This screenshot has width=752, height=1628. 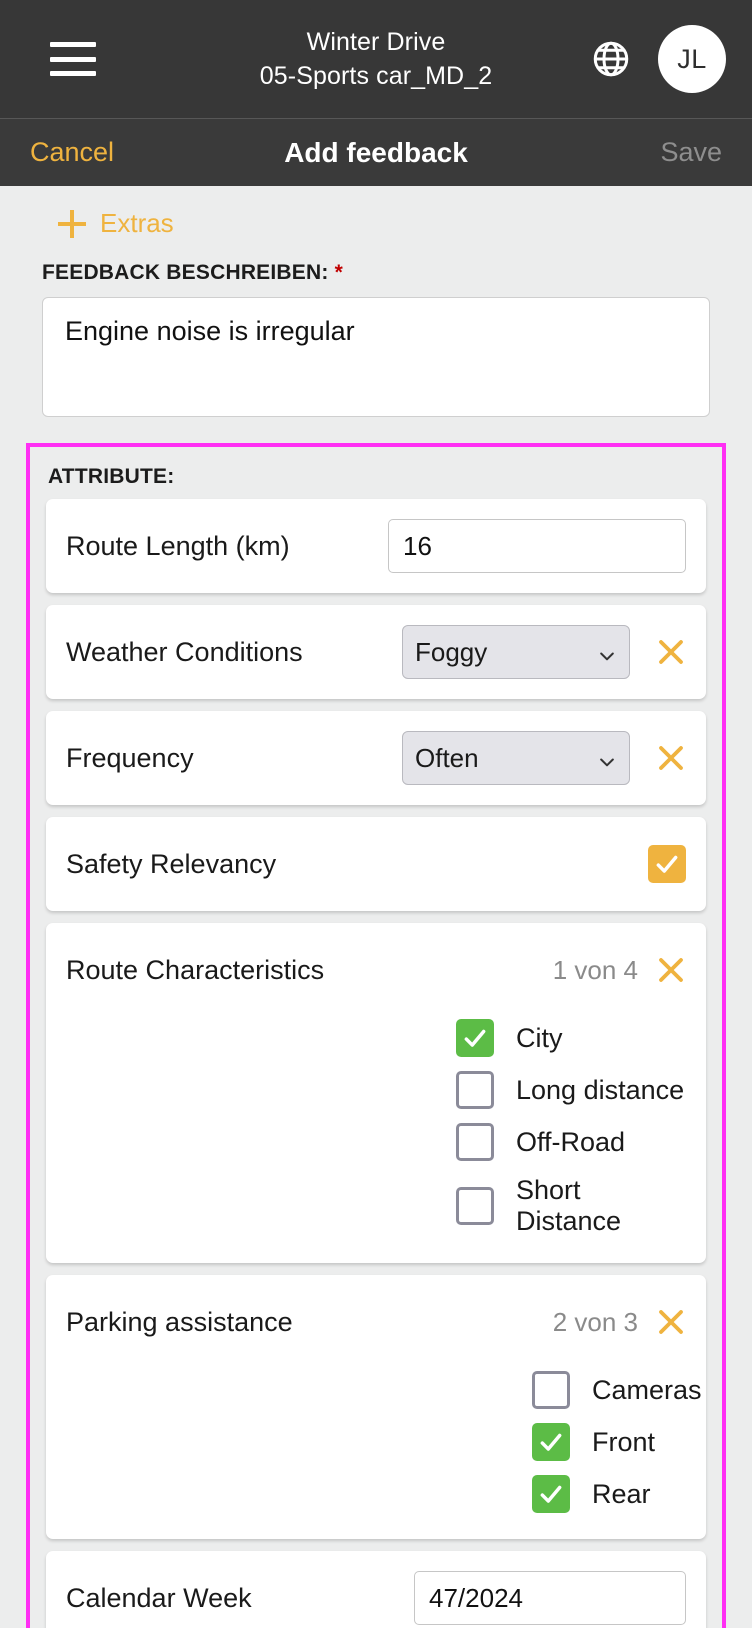 I want to click on checkbox-cameras, so click(x=551, y=1390).